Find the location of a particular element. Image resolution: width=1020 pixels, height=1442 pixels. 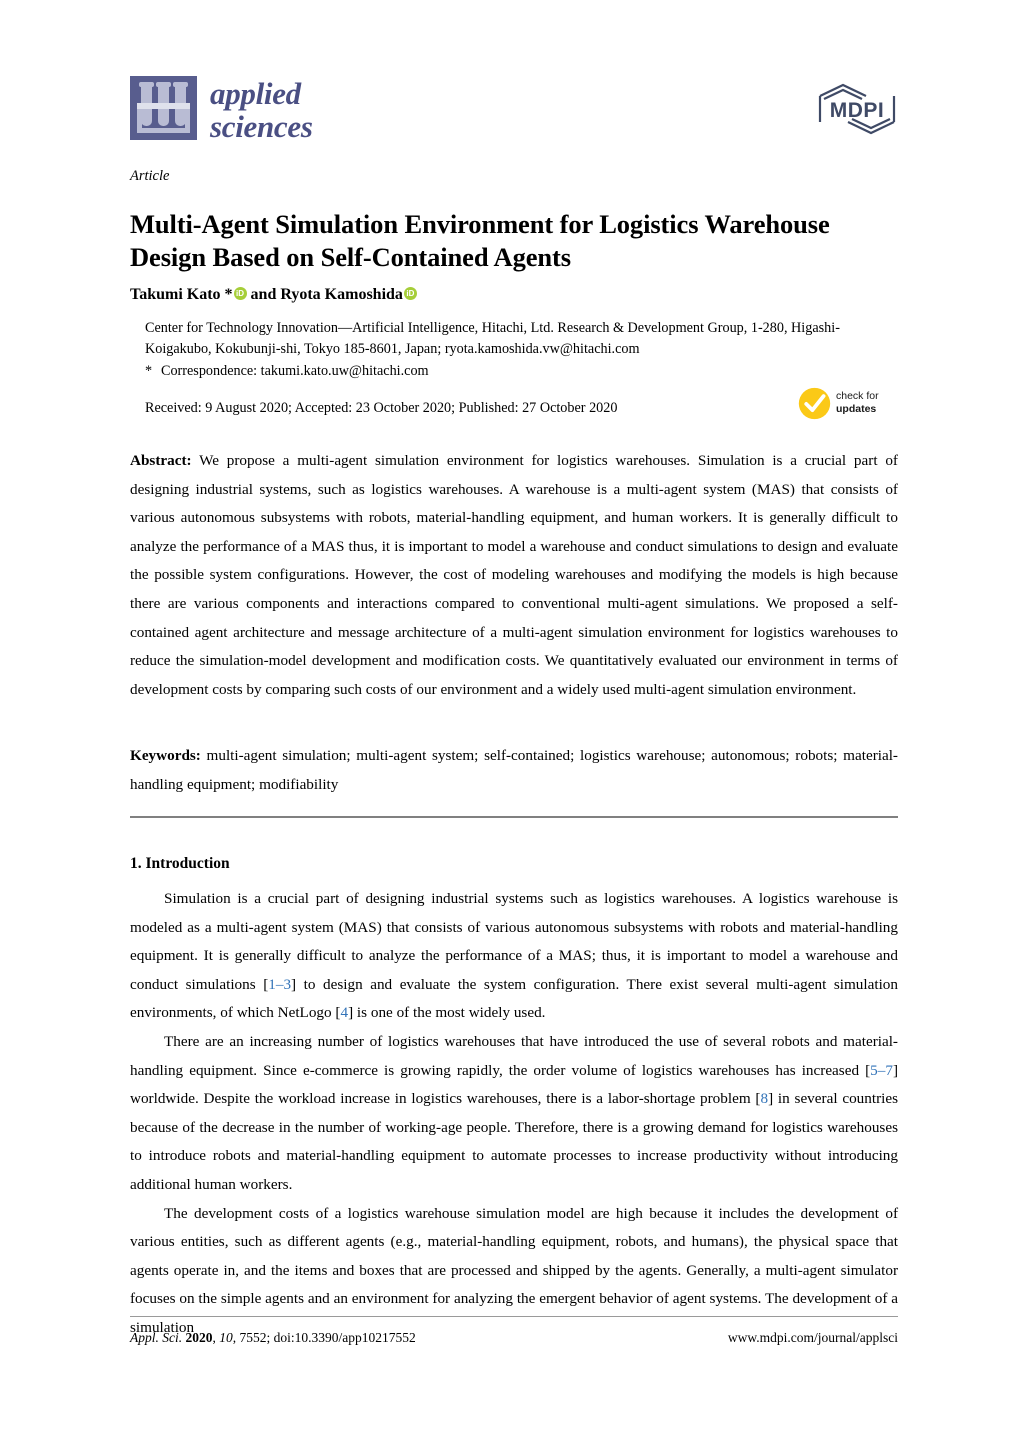

footer-url: www.mdpi.com/journal/applsci is located at coordinates (812, 1337).